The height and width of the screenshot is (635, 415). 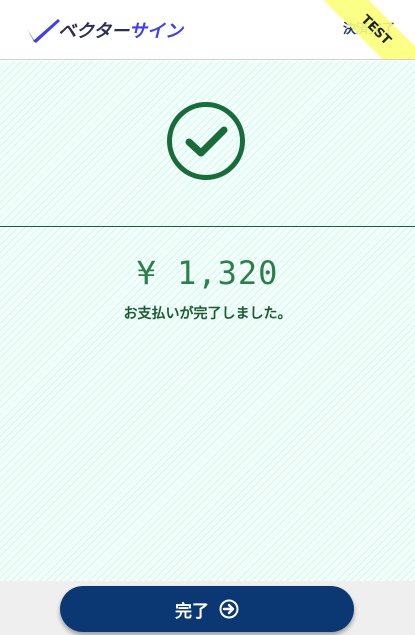 I want to click on footer-bar: 完了, so click(x=207, y=608).